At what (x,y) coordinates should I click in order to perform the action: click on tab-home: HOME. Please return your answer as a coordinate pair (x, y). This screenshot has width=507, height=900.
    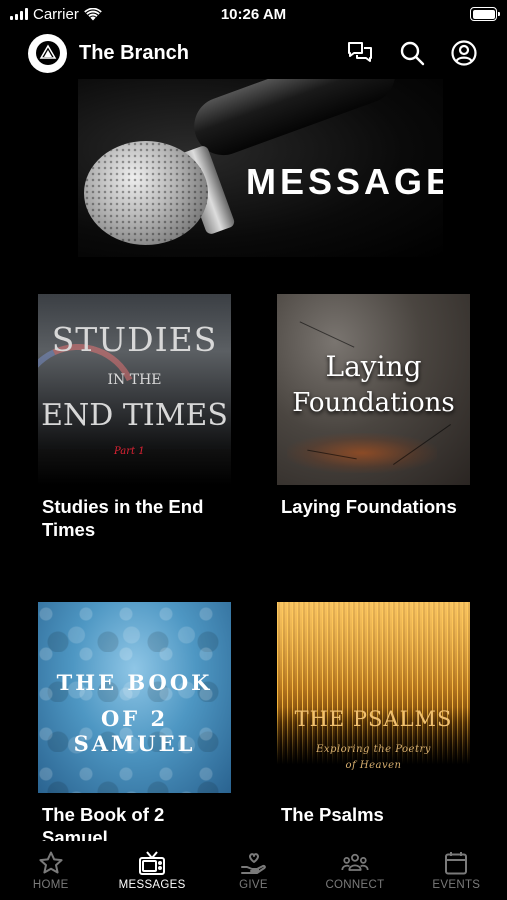
    Looking at the image, I should click on (50, 870).